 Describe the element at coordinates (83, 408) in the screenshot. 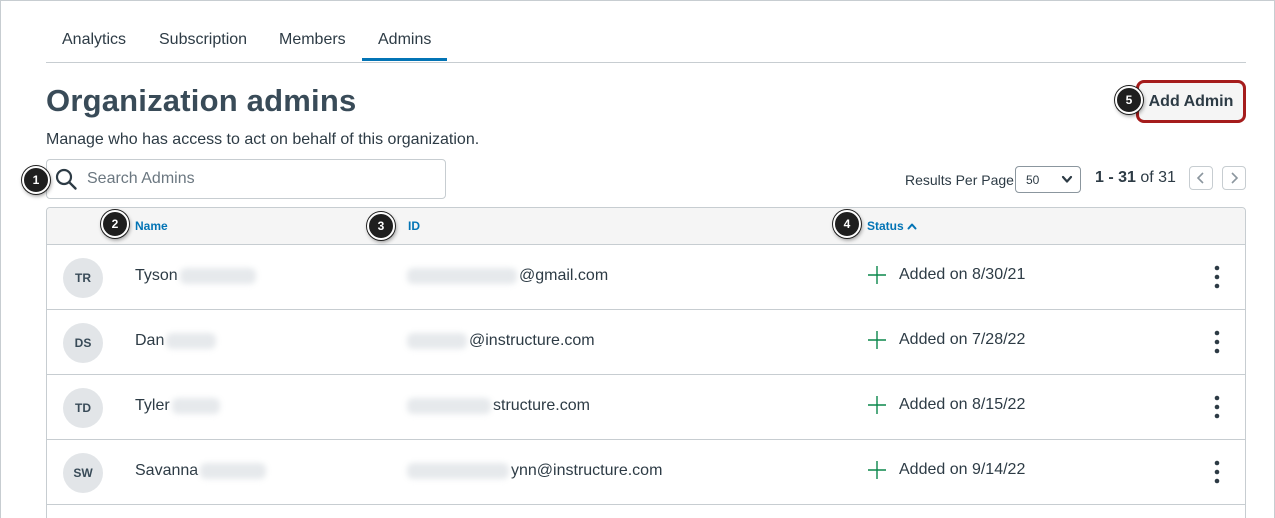

I see `avatar: TD` at that location.